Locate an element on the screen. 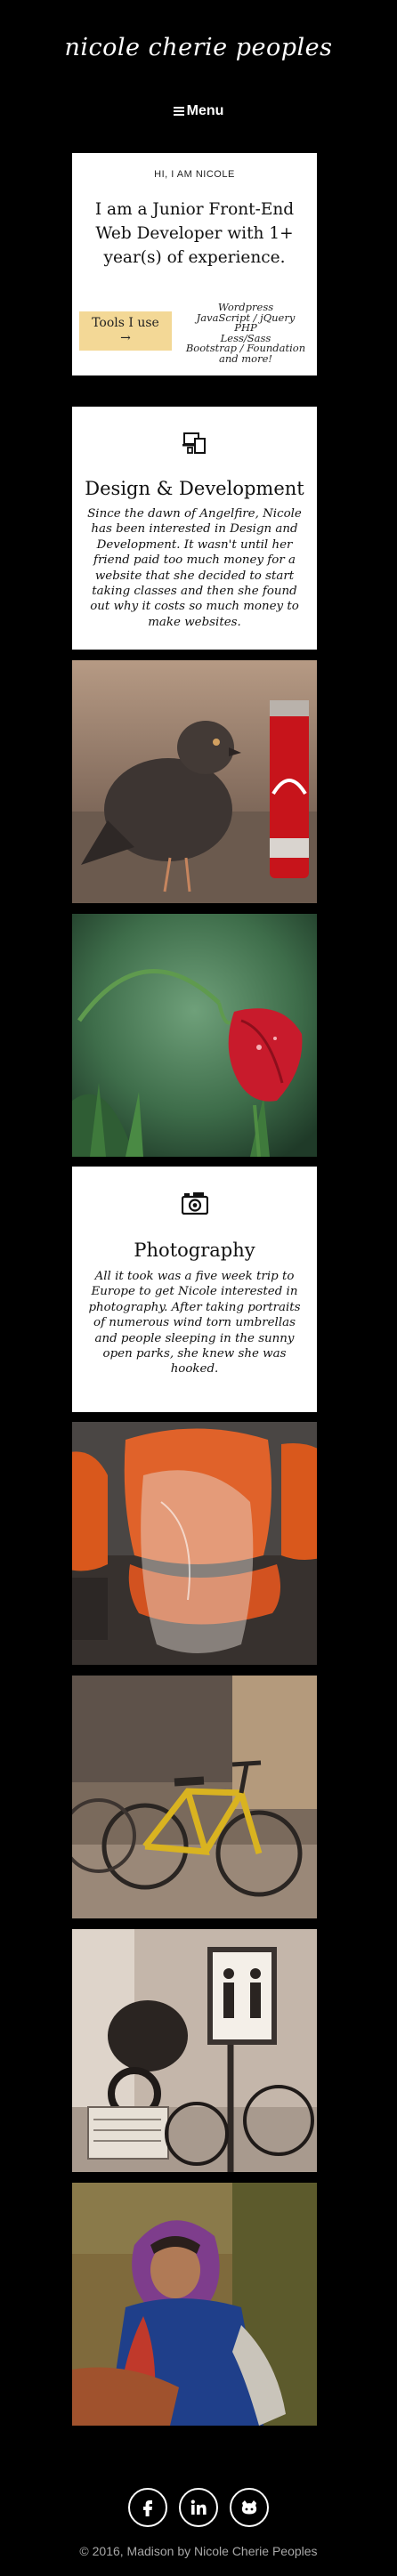  social-links is located at coordinates (199, 2509).